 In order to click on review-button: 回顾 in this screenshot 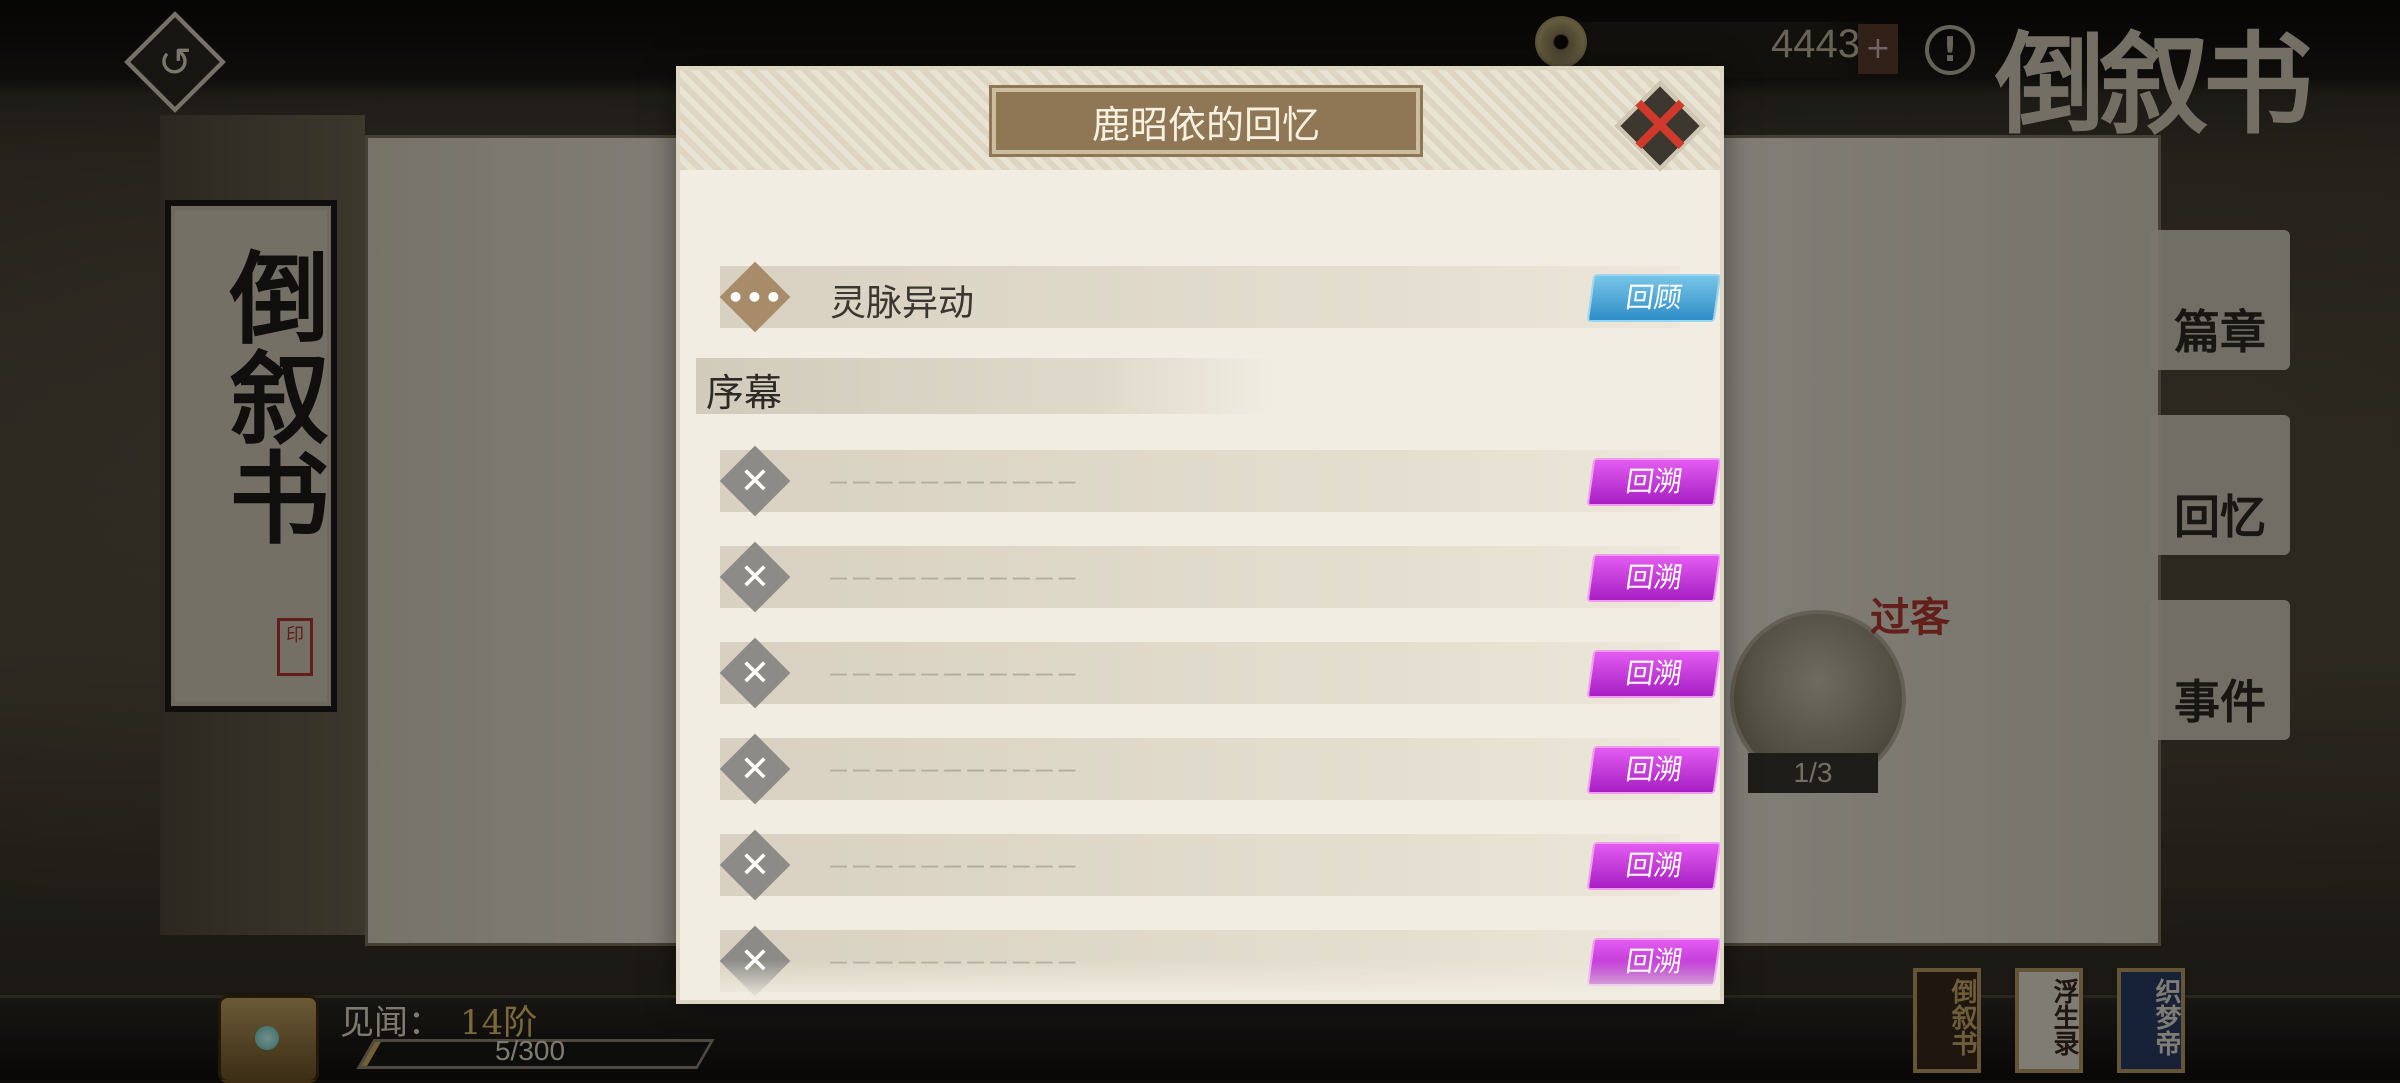, I will do `click(1653, 298)`.